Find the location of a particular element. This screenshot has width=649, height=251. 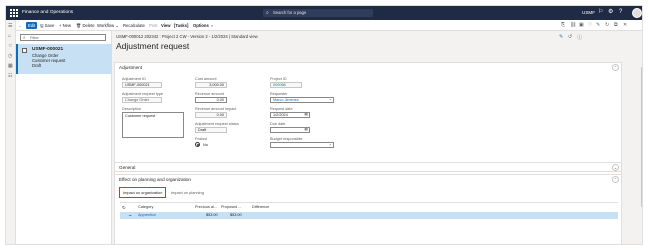

expand-icon: ⌄ is located at coordinates (615, 167).